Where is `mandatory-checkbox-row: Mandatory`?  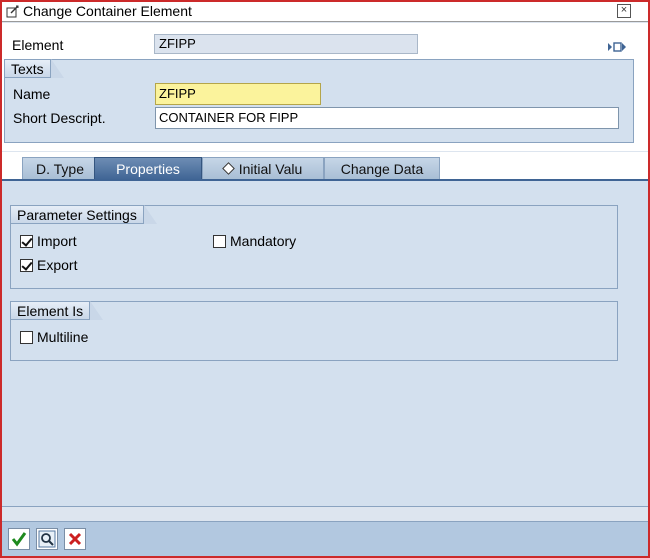
mandatory-checkbox-row: Mandatory is located at coordinates (254, 241).